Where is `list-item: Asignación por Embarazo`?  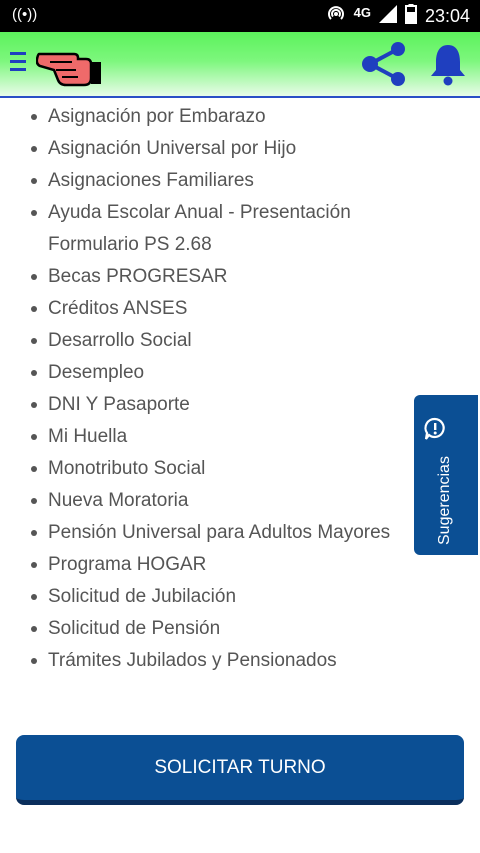
list-item: Asignación por Embarazo is located at coordinates (240, 117).